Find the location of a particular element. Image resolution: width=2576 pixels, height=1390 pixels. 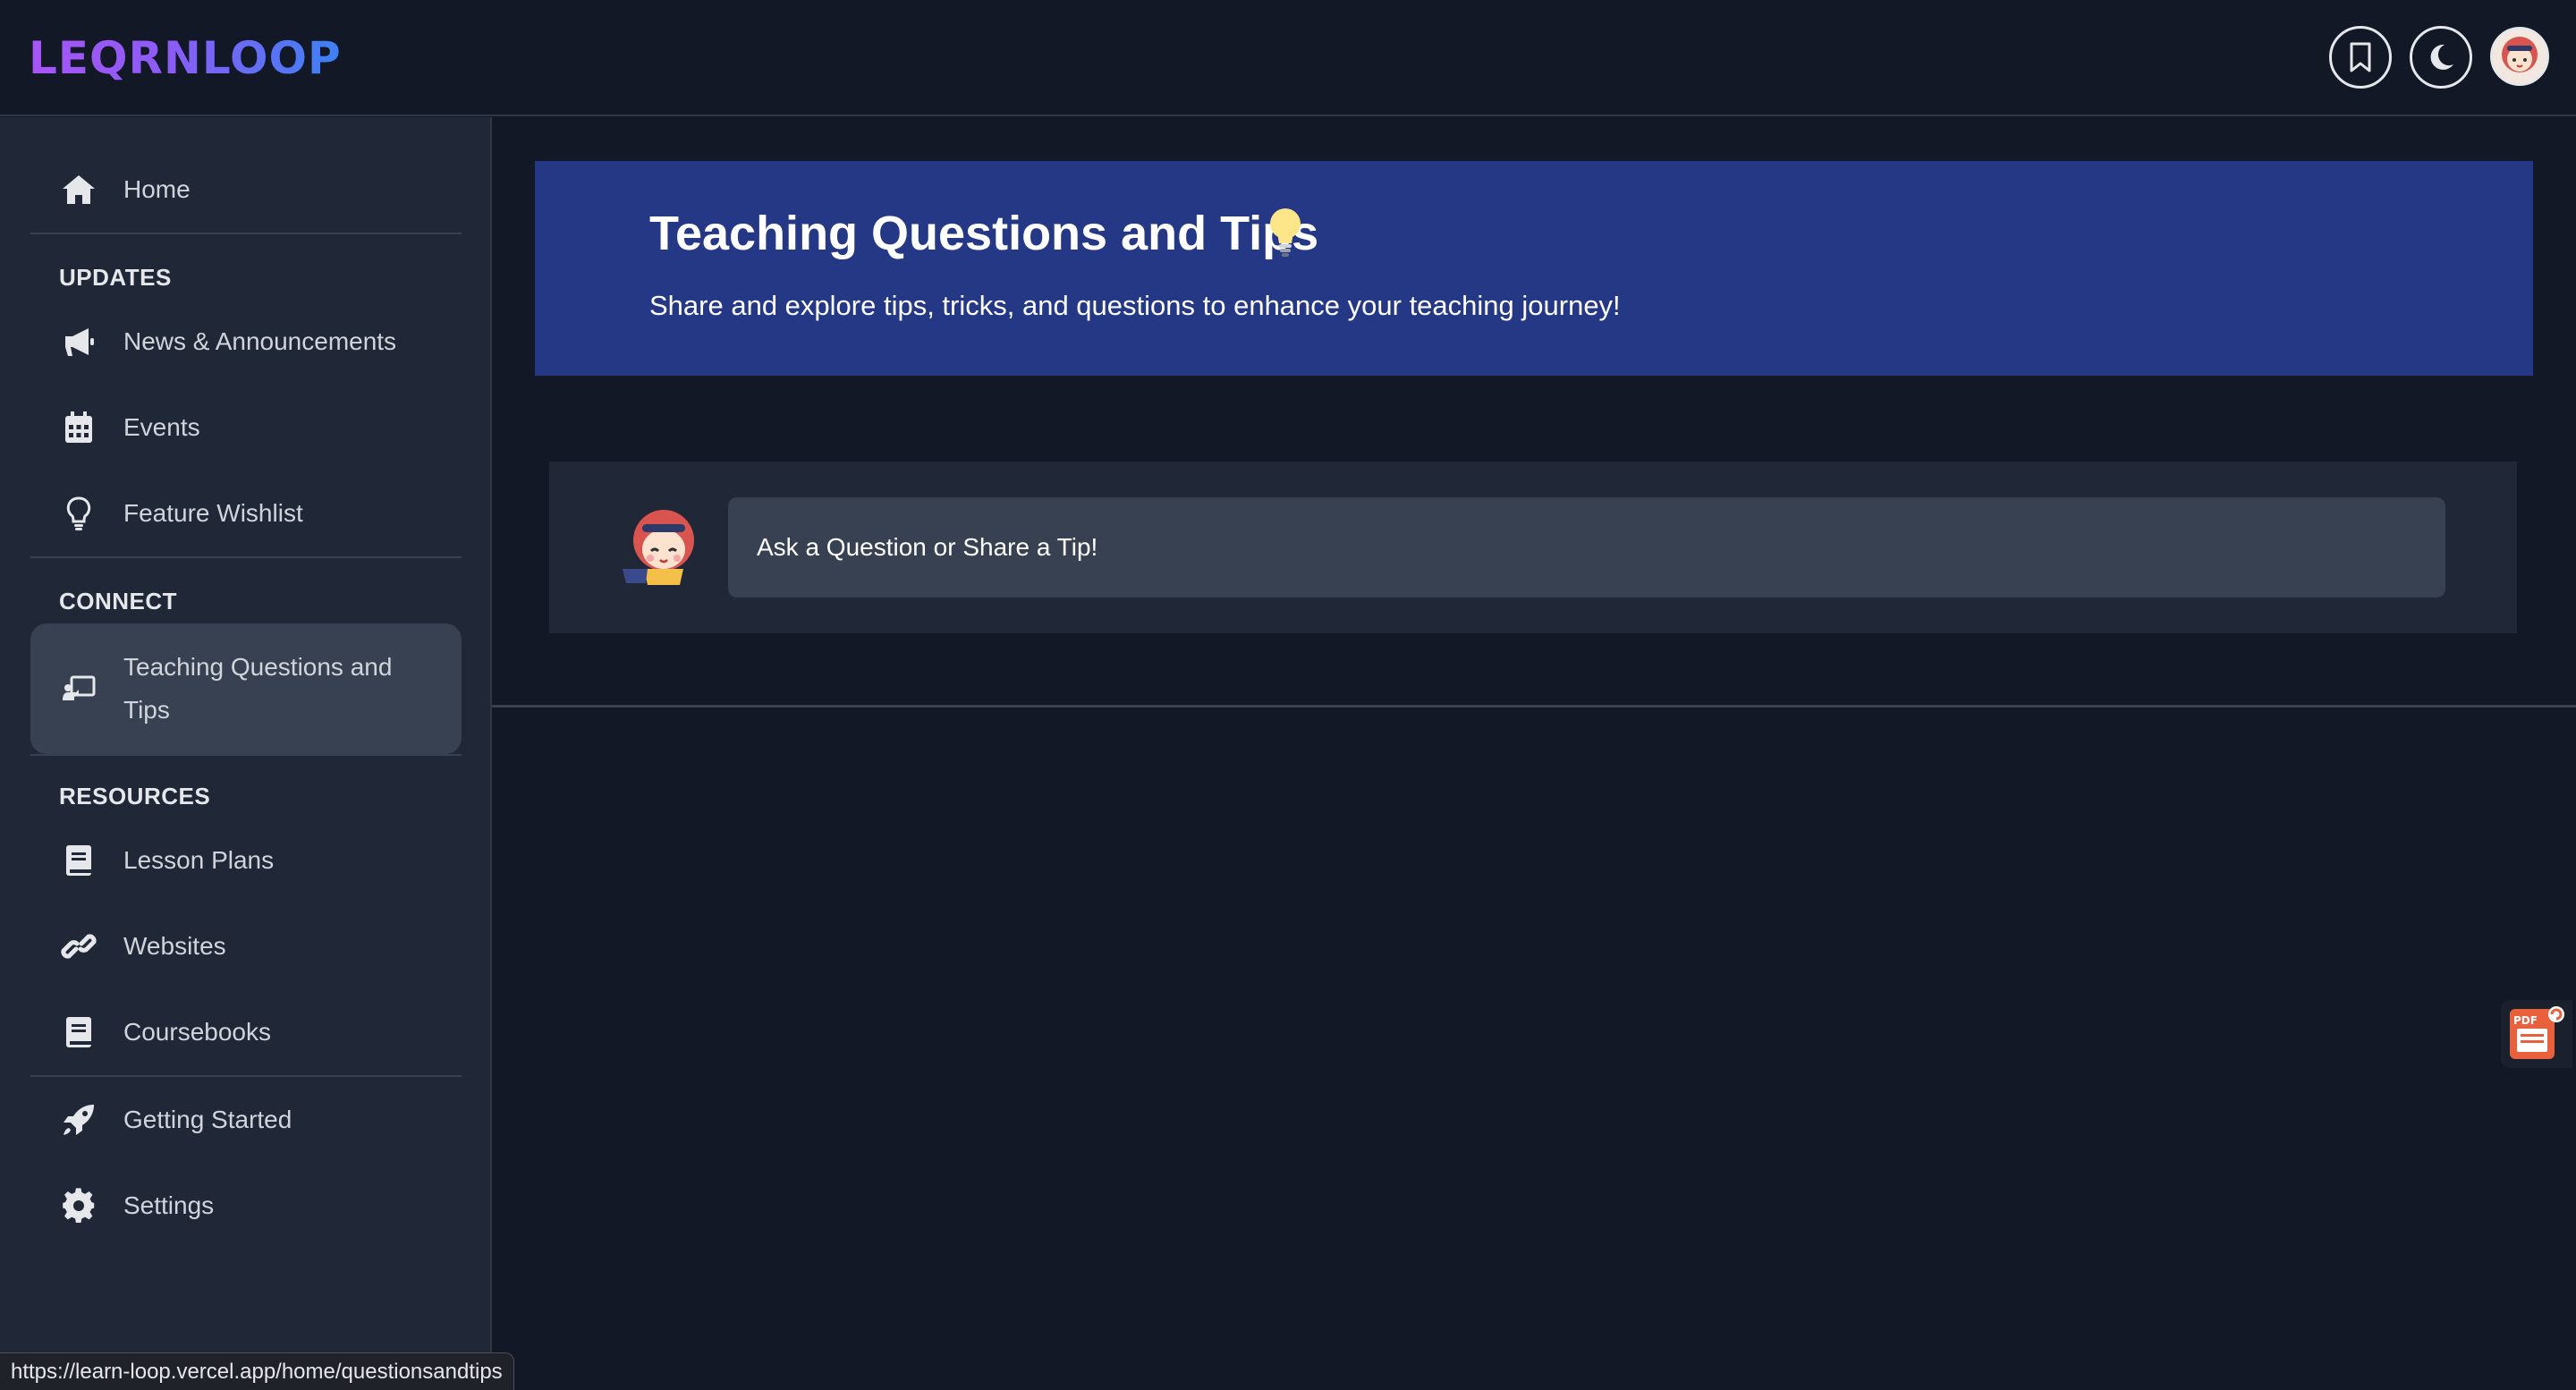

sidebar-item-label: Teaching Questions and Tips is located at coordinates (258, 688).